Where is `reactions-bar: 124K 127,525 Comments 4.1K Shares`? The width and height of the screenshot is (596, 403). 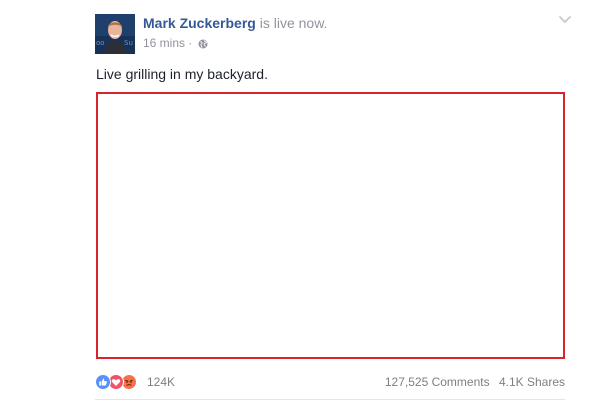
reactions-bar: 124K 127,525 Comments 4.1K Shares is located at coordinates (330, 382).